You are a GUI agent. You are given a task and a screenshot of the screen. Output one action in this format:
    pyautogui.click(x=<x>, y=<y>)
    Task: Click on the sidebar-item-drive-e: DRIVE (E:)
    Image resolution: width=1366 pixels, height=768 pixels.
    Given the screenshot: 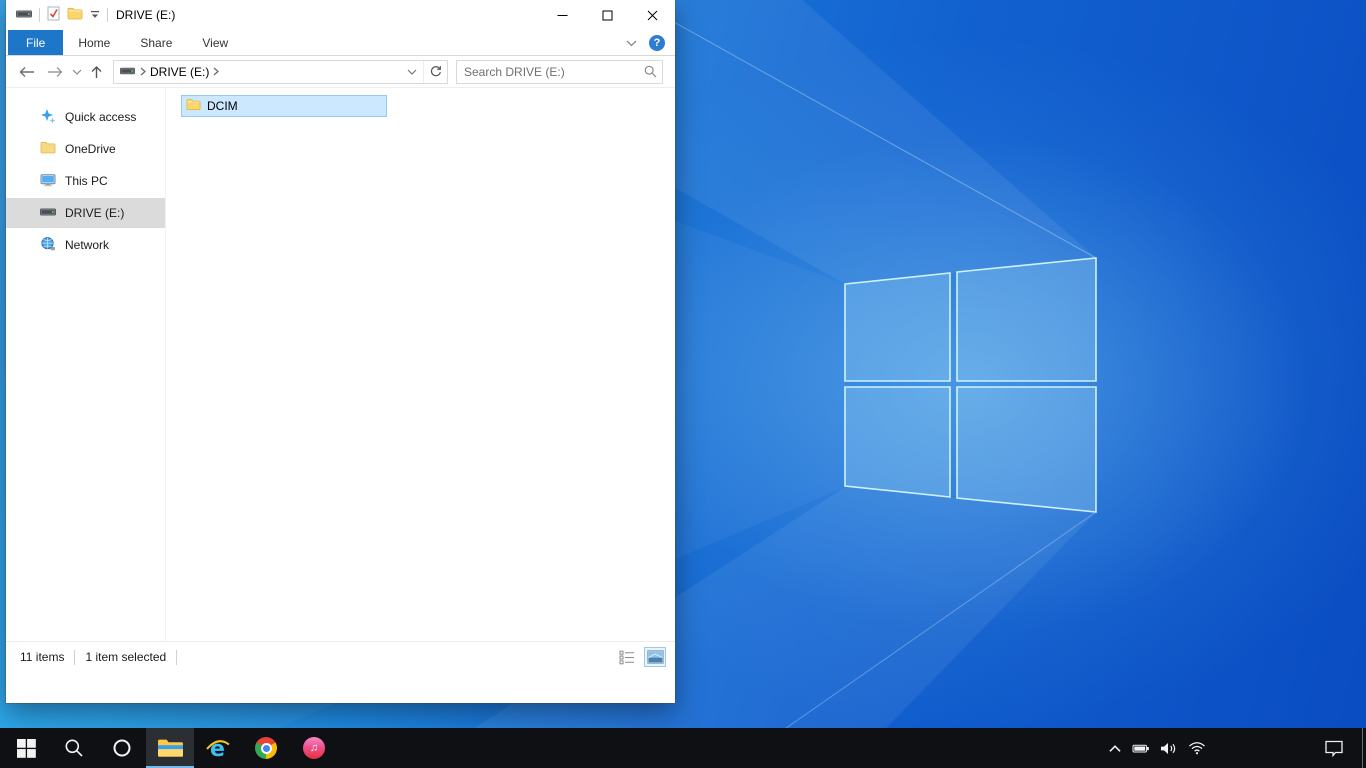 What is the action you would take?
    pyautogui.click(x=85, y=213)
    